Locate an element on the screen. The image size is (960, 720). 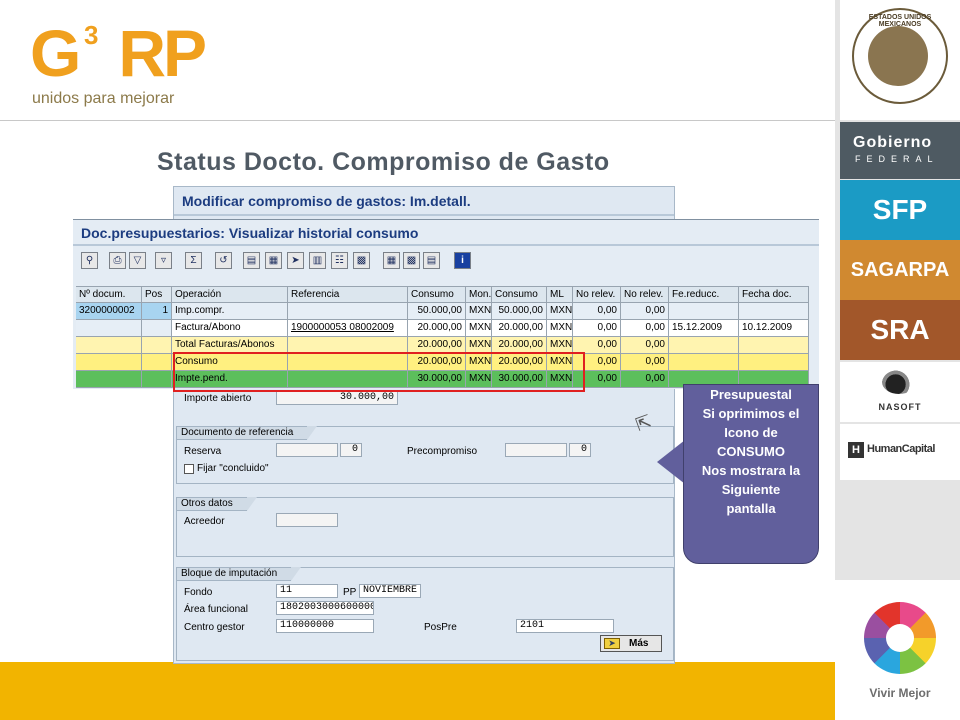
abc-icon: ☷ is located at coordinates (339, 260).